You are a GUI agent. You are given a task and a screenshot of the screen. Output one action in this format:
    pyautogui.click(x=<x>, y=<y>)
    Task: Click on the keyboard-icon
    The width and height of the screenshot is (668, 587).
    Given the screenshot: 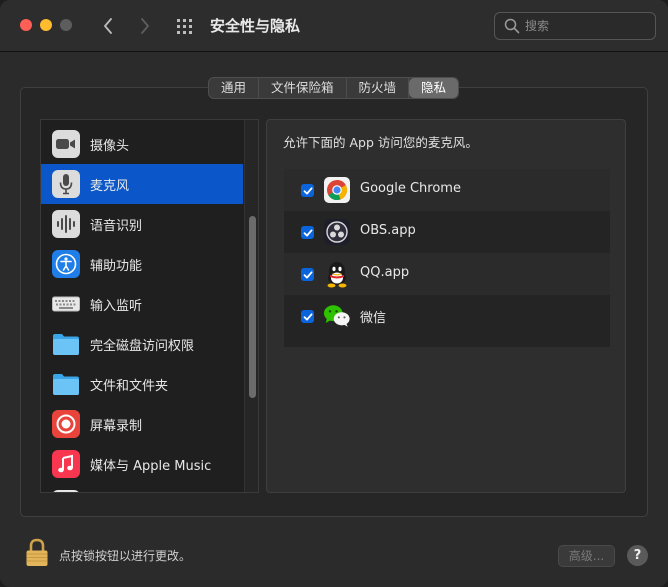 What is the action you would take?
    pyautogui.click(x=66, y=304)
    